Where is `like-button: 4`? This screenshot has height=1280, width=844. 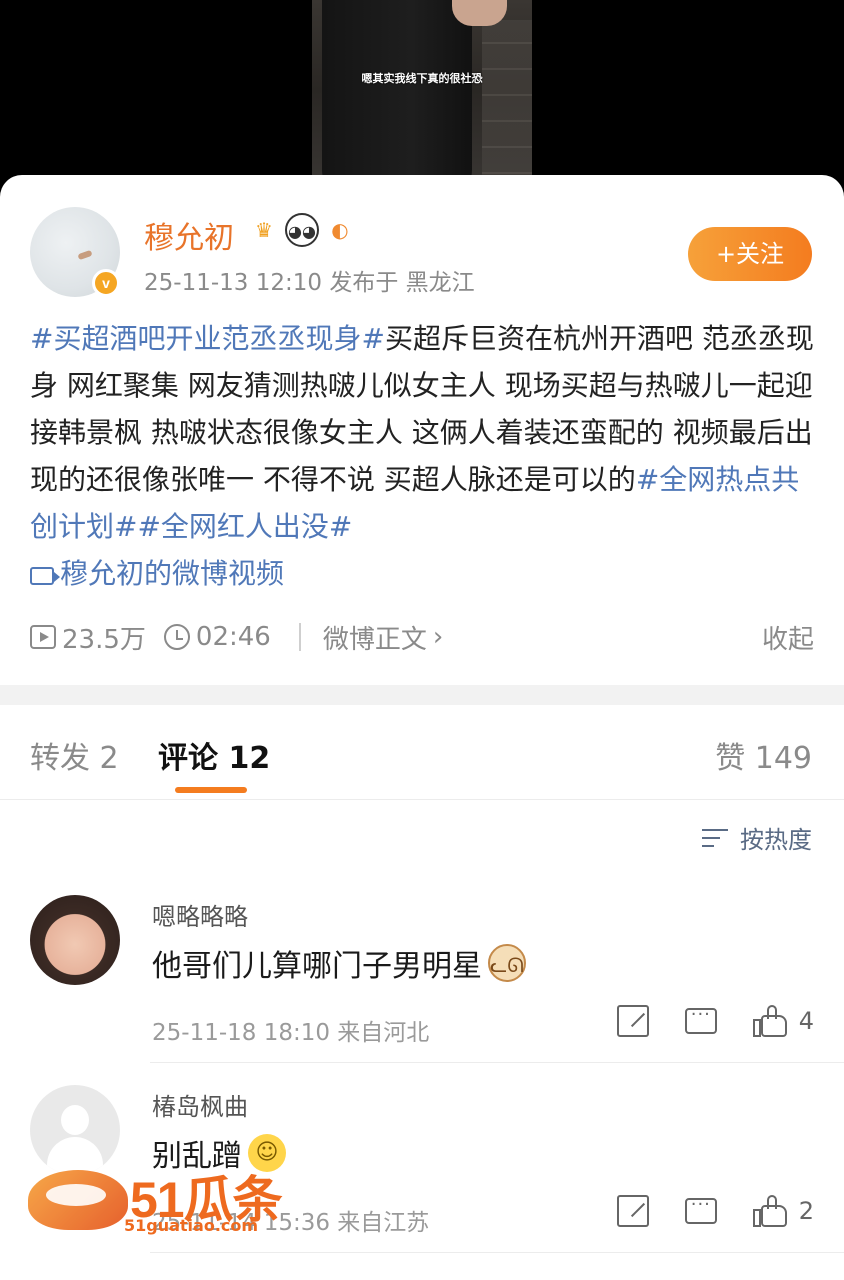 like-button: 4 is located at coordinates (783, 1021).